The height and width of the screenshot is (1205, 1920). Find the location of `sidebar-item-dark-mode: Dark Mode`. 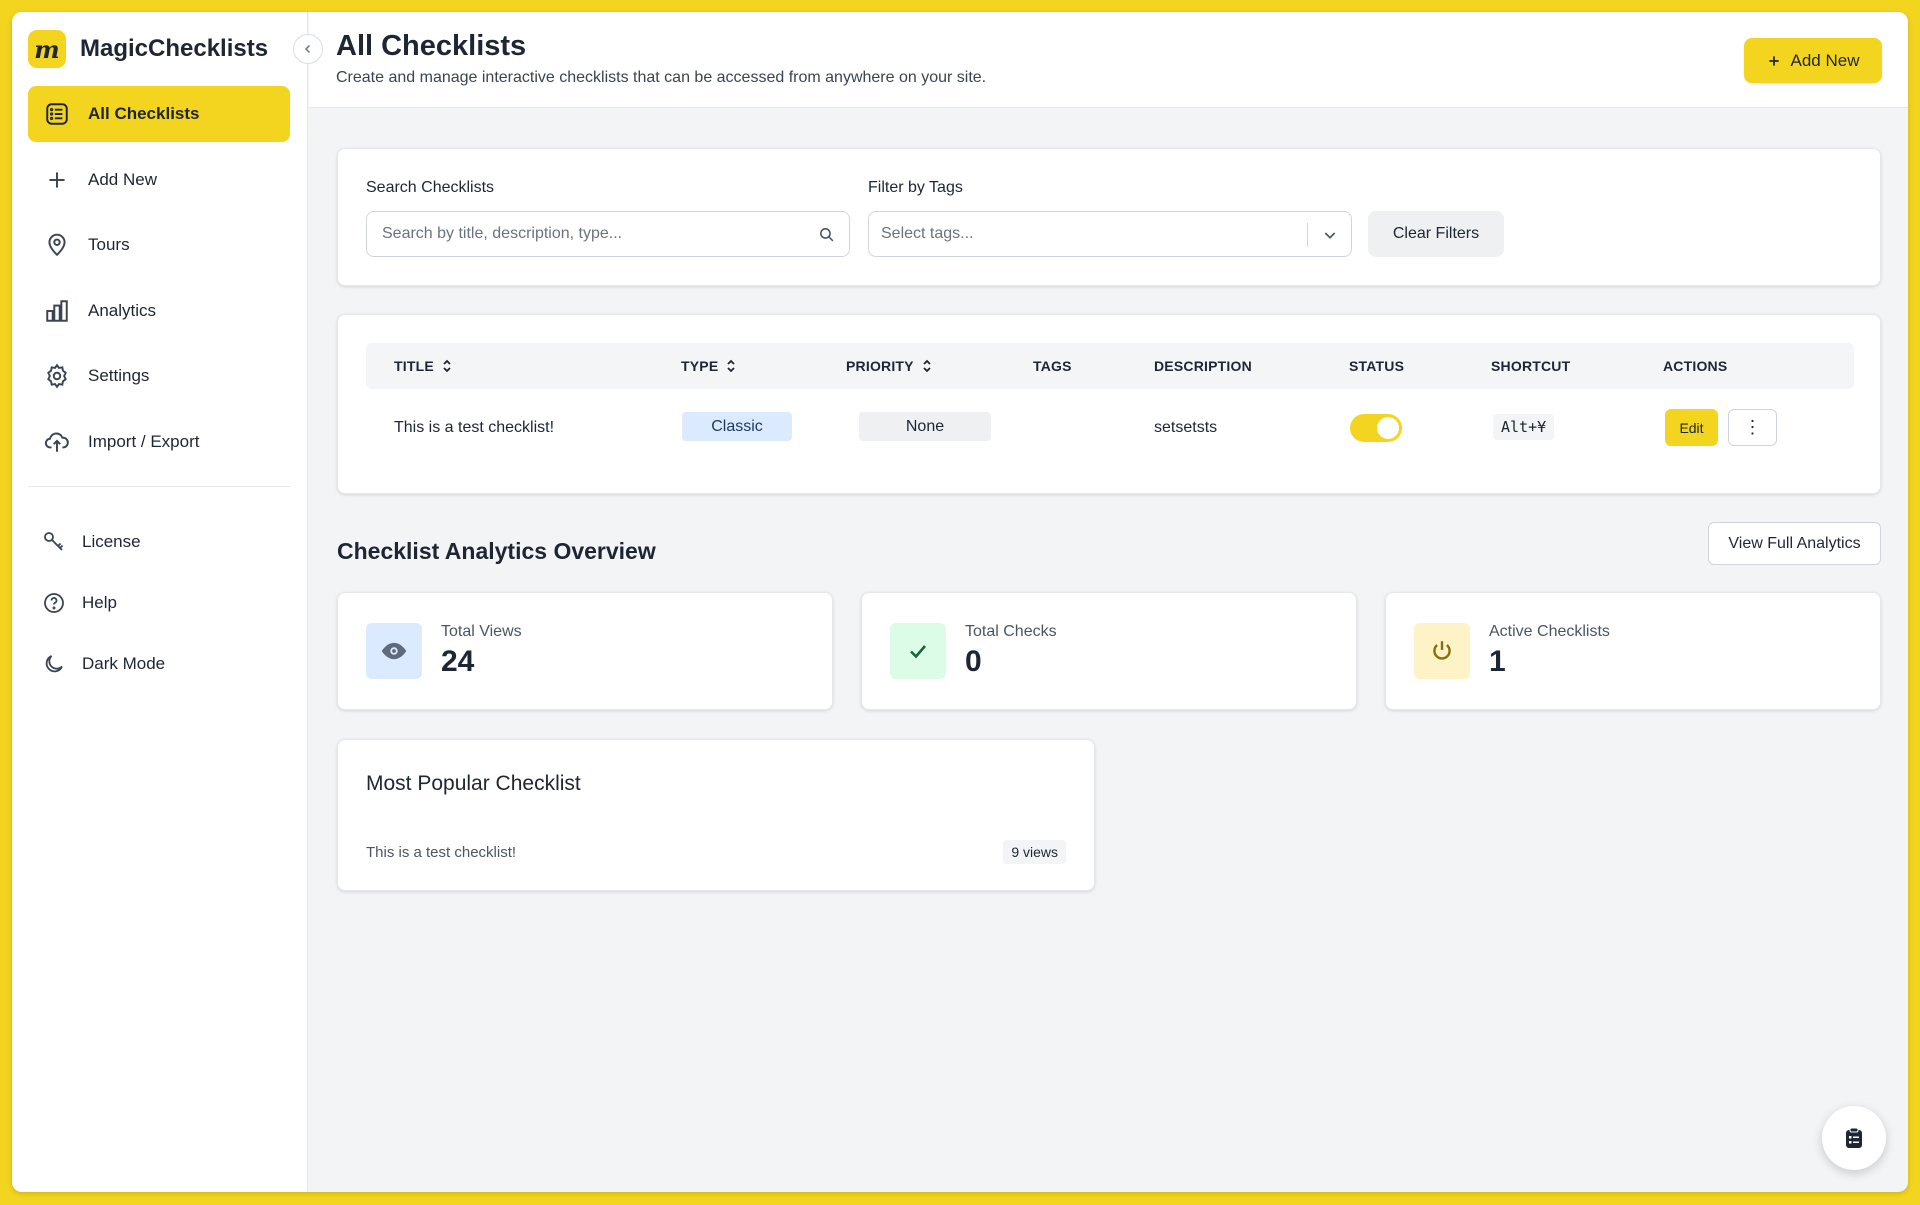

sidebar-item-dark-mode: Dark Mode is located at coordinates (159, 664).